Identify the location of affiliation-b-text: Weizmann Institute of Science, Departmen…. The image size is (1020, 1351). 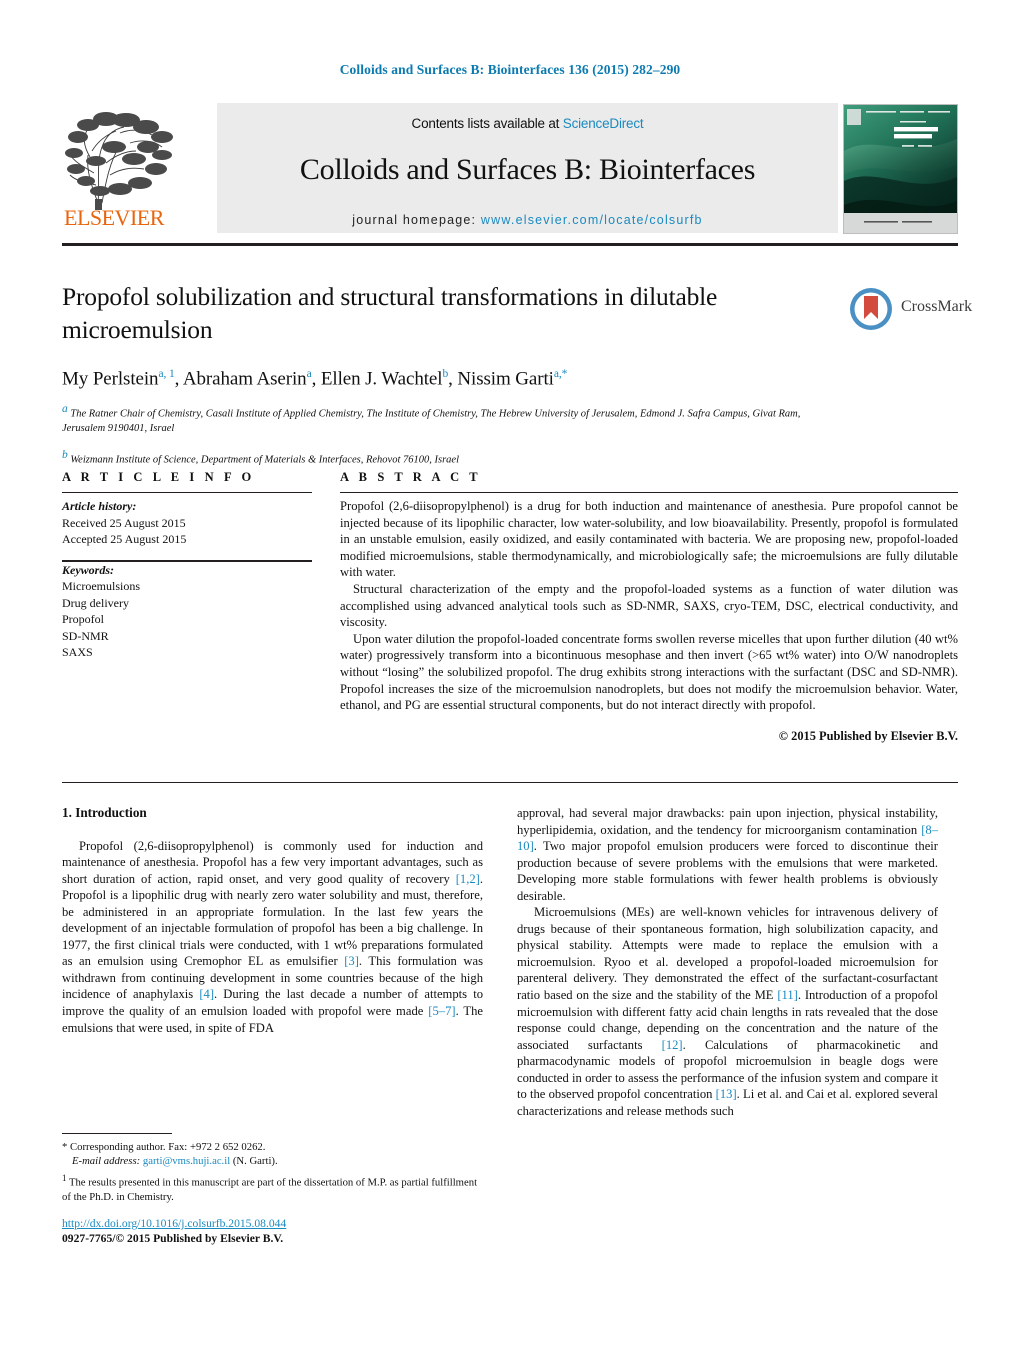
(264, 460).